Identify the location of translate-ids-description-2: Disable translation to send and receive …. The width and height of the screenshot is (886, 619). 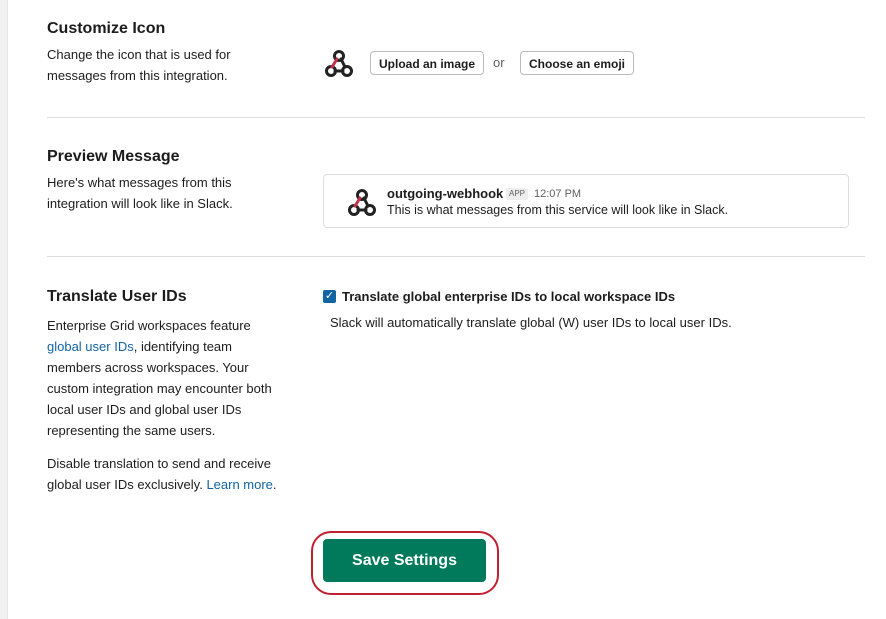
(177, 474).